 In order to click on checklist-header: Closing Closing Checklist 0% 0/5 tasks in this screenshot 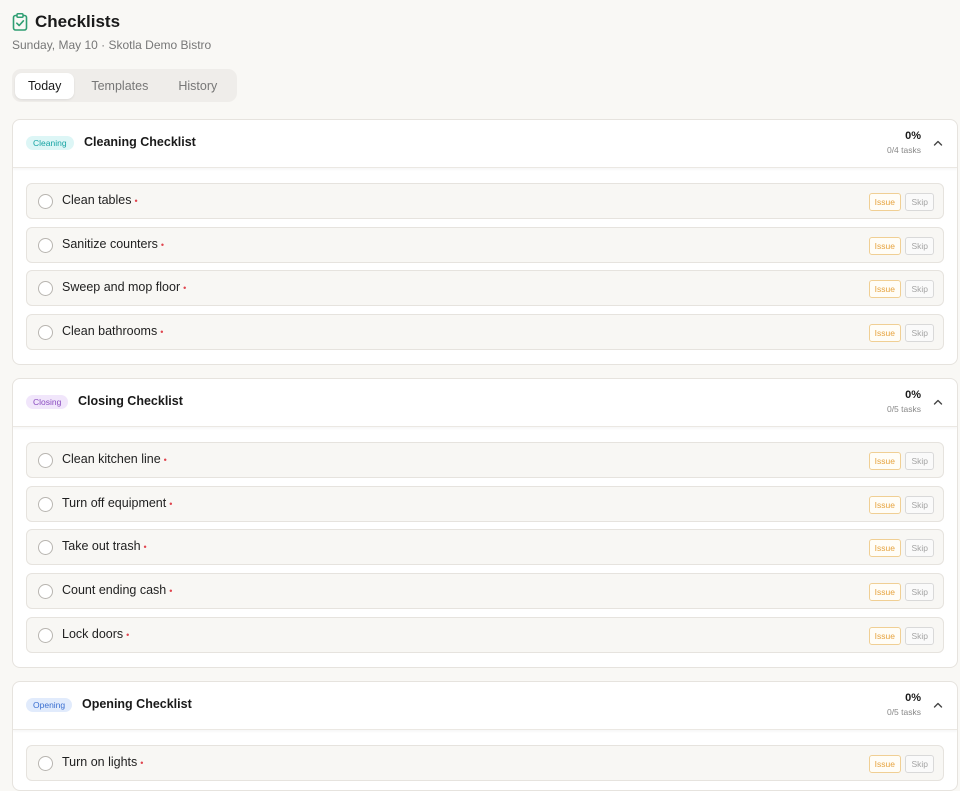, I will do `click(485, 403)`.